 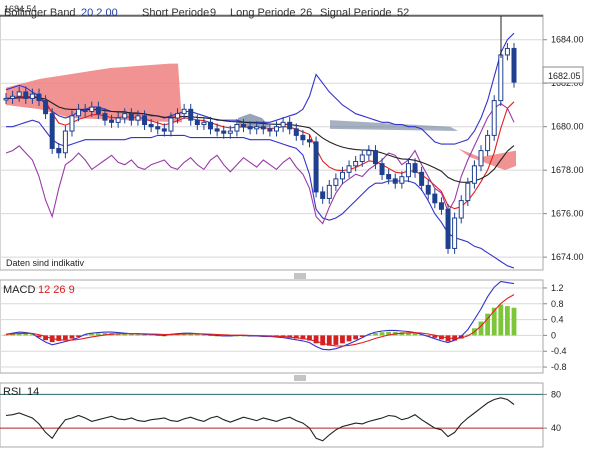 I want to click on price-tick-label: 1674.00, so click(x=567, y=257).